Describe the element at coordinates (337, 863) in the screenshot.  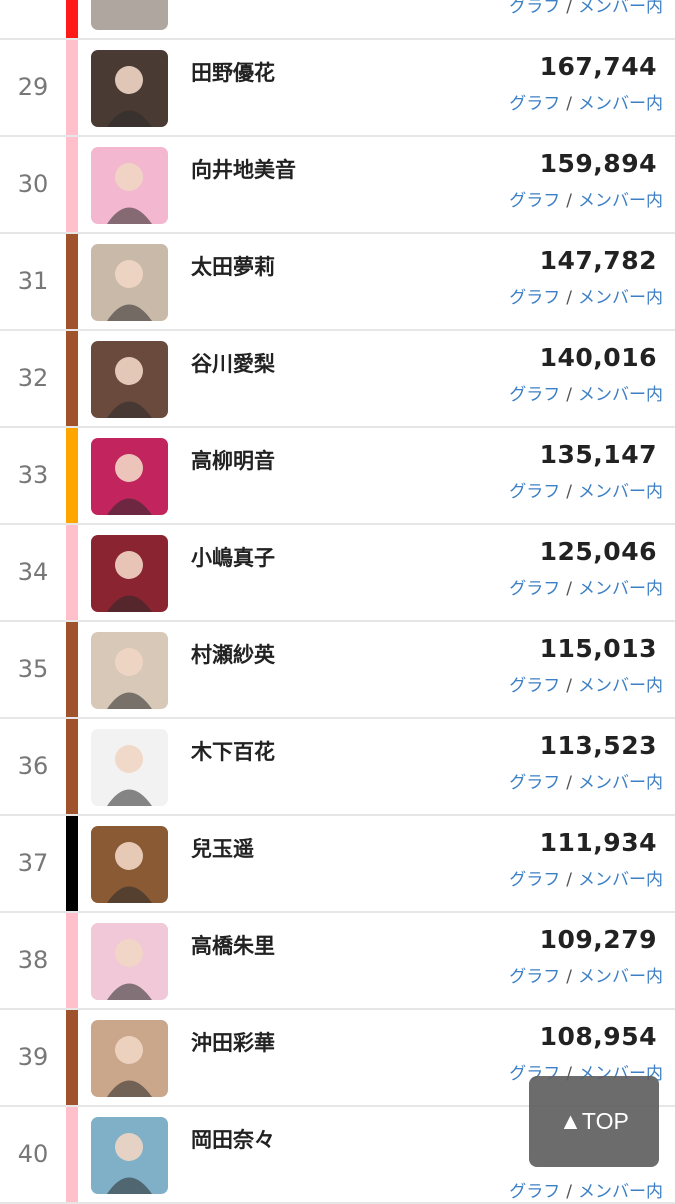
I see `ranking-row: 37 兒玉遥 111,934 グラフ / メンバー内` at that location.